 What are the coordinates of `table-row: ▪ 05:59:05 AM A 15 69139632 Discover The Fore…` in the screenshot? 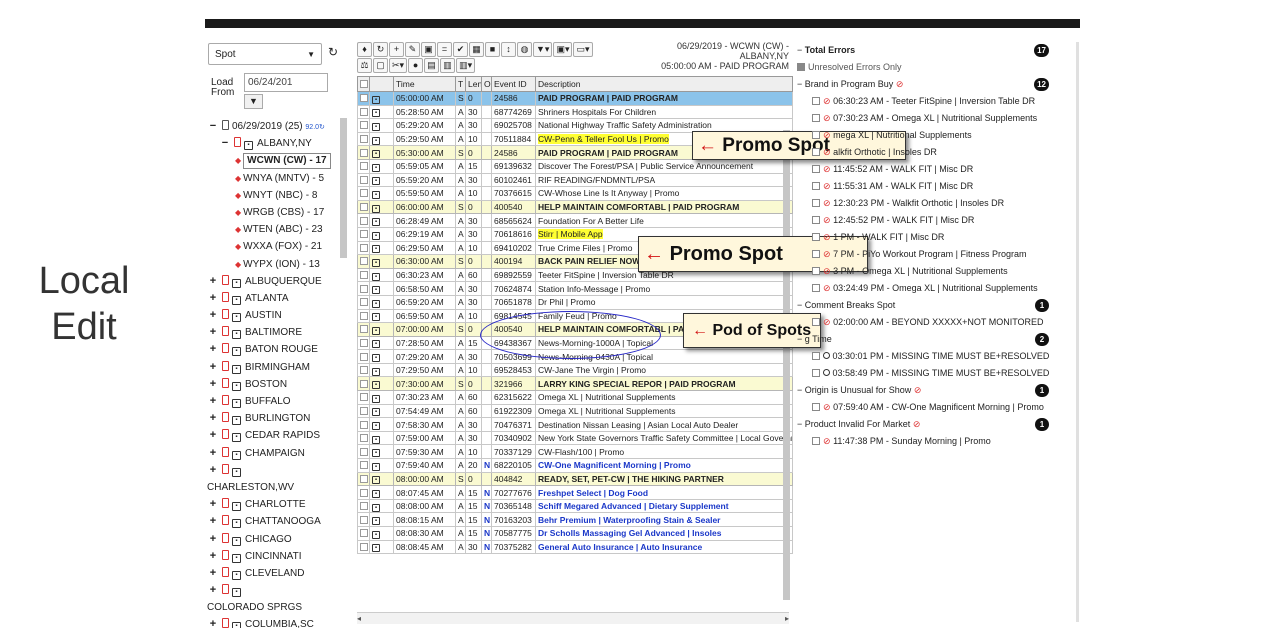 It's located at (575, 166).